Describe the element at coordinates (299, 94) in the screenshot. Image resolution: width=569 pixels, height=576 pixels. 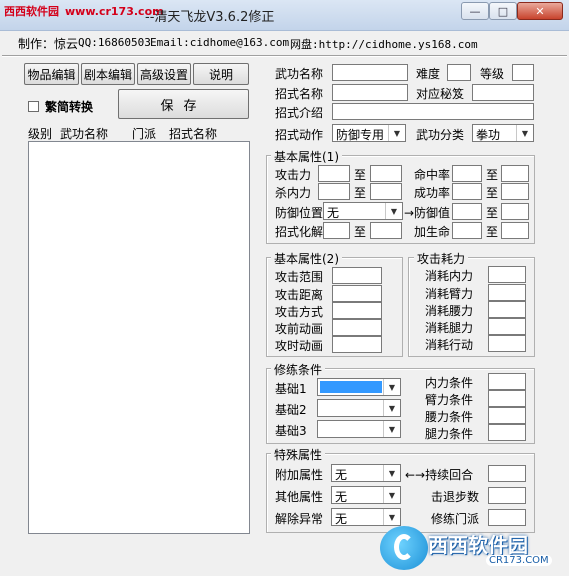
I see `move-name-label: 招式名称` at that location.